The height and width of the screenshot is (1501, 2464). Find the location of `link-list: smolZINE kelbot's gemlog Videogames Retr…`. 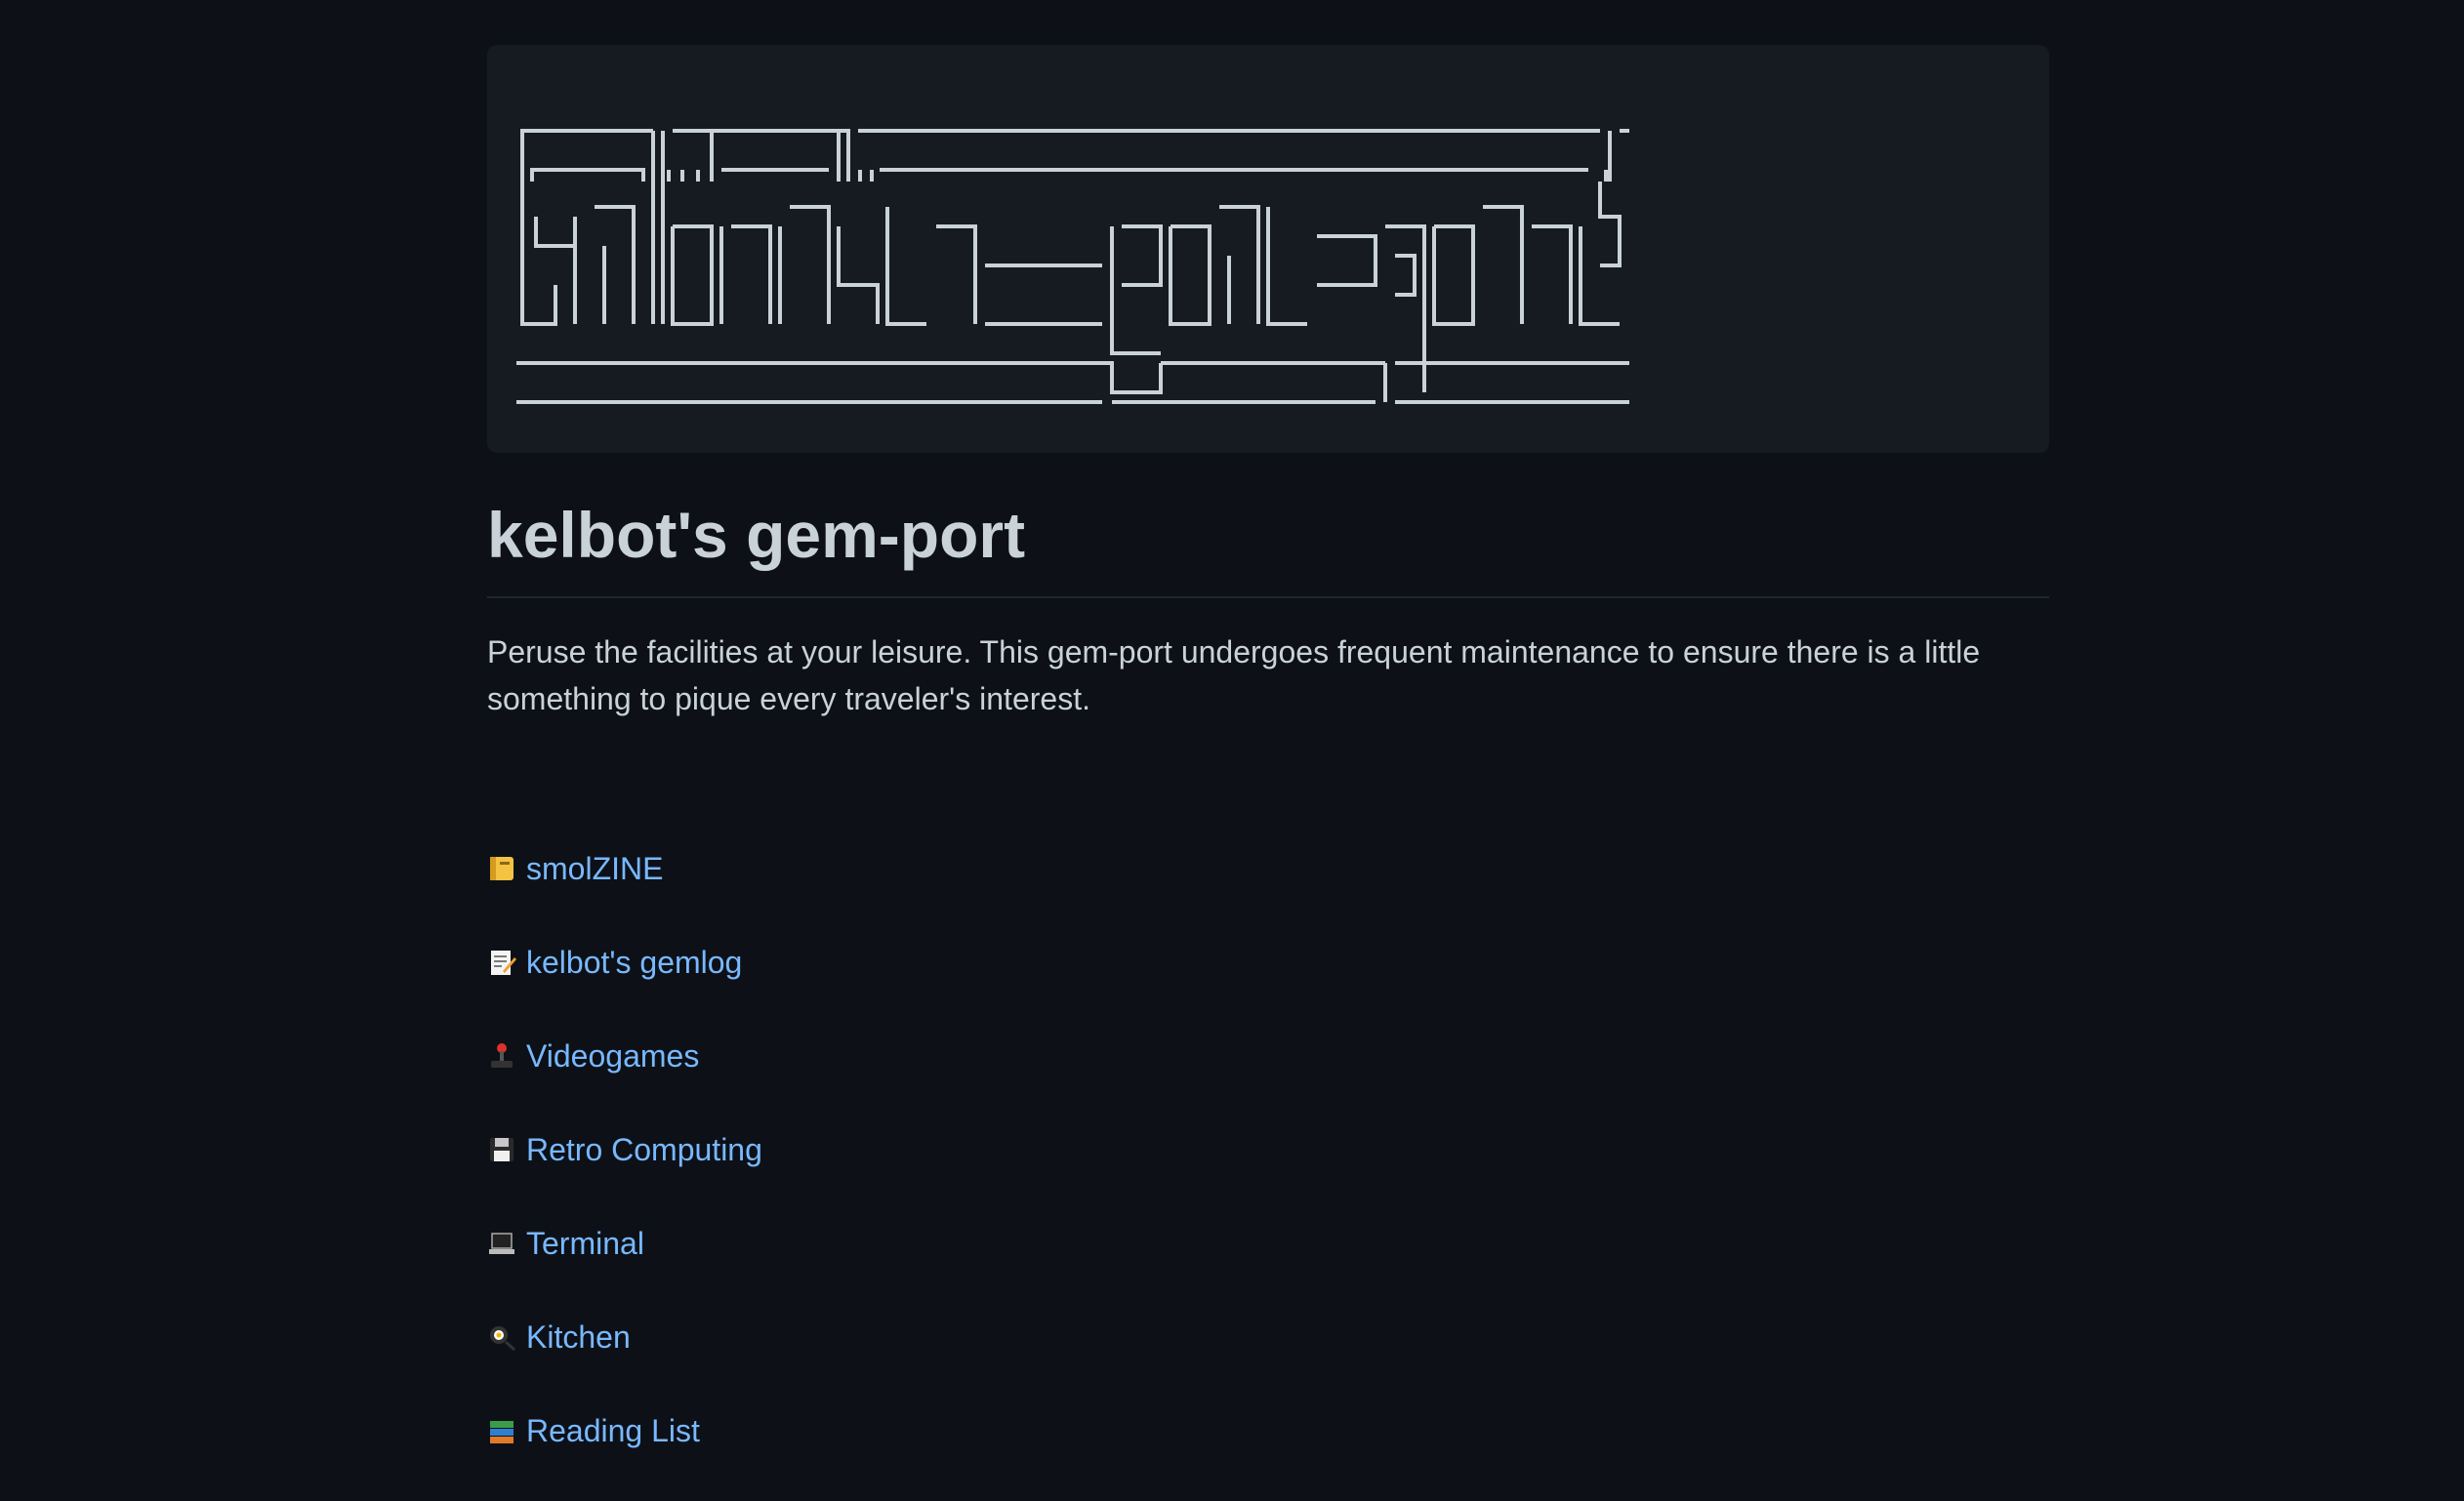

link-list: smolZINE kelbot's gemlog Videogames Retr… is located at coordinates (624, 1173).